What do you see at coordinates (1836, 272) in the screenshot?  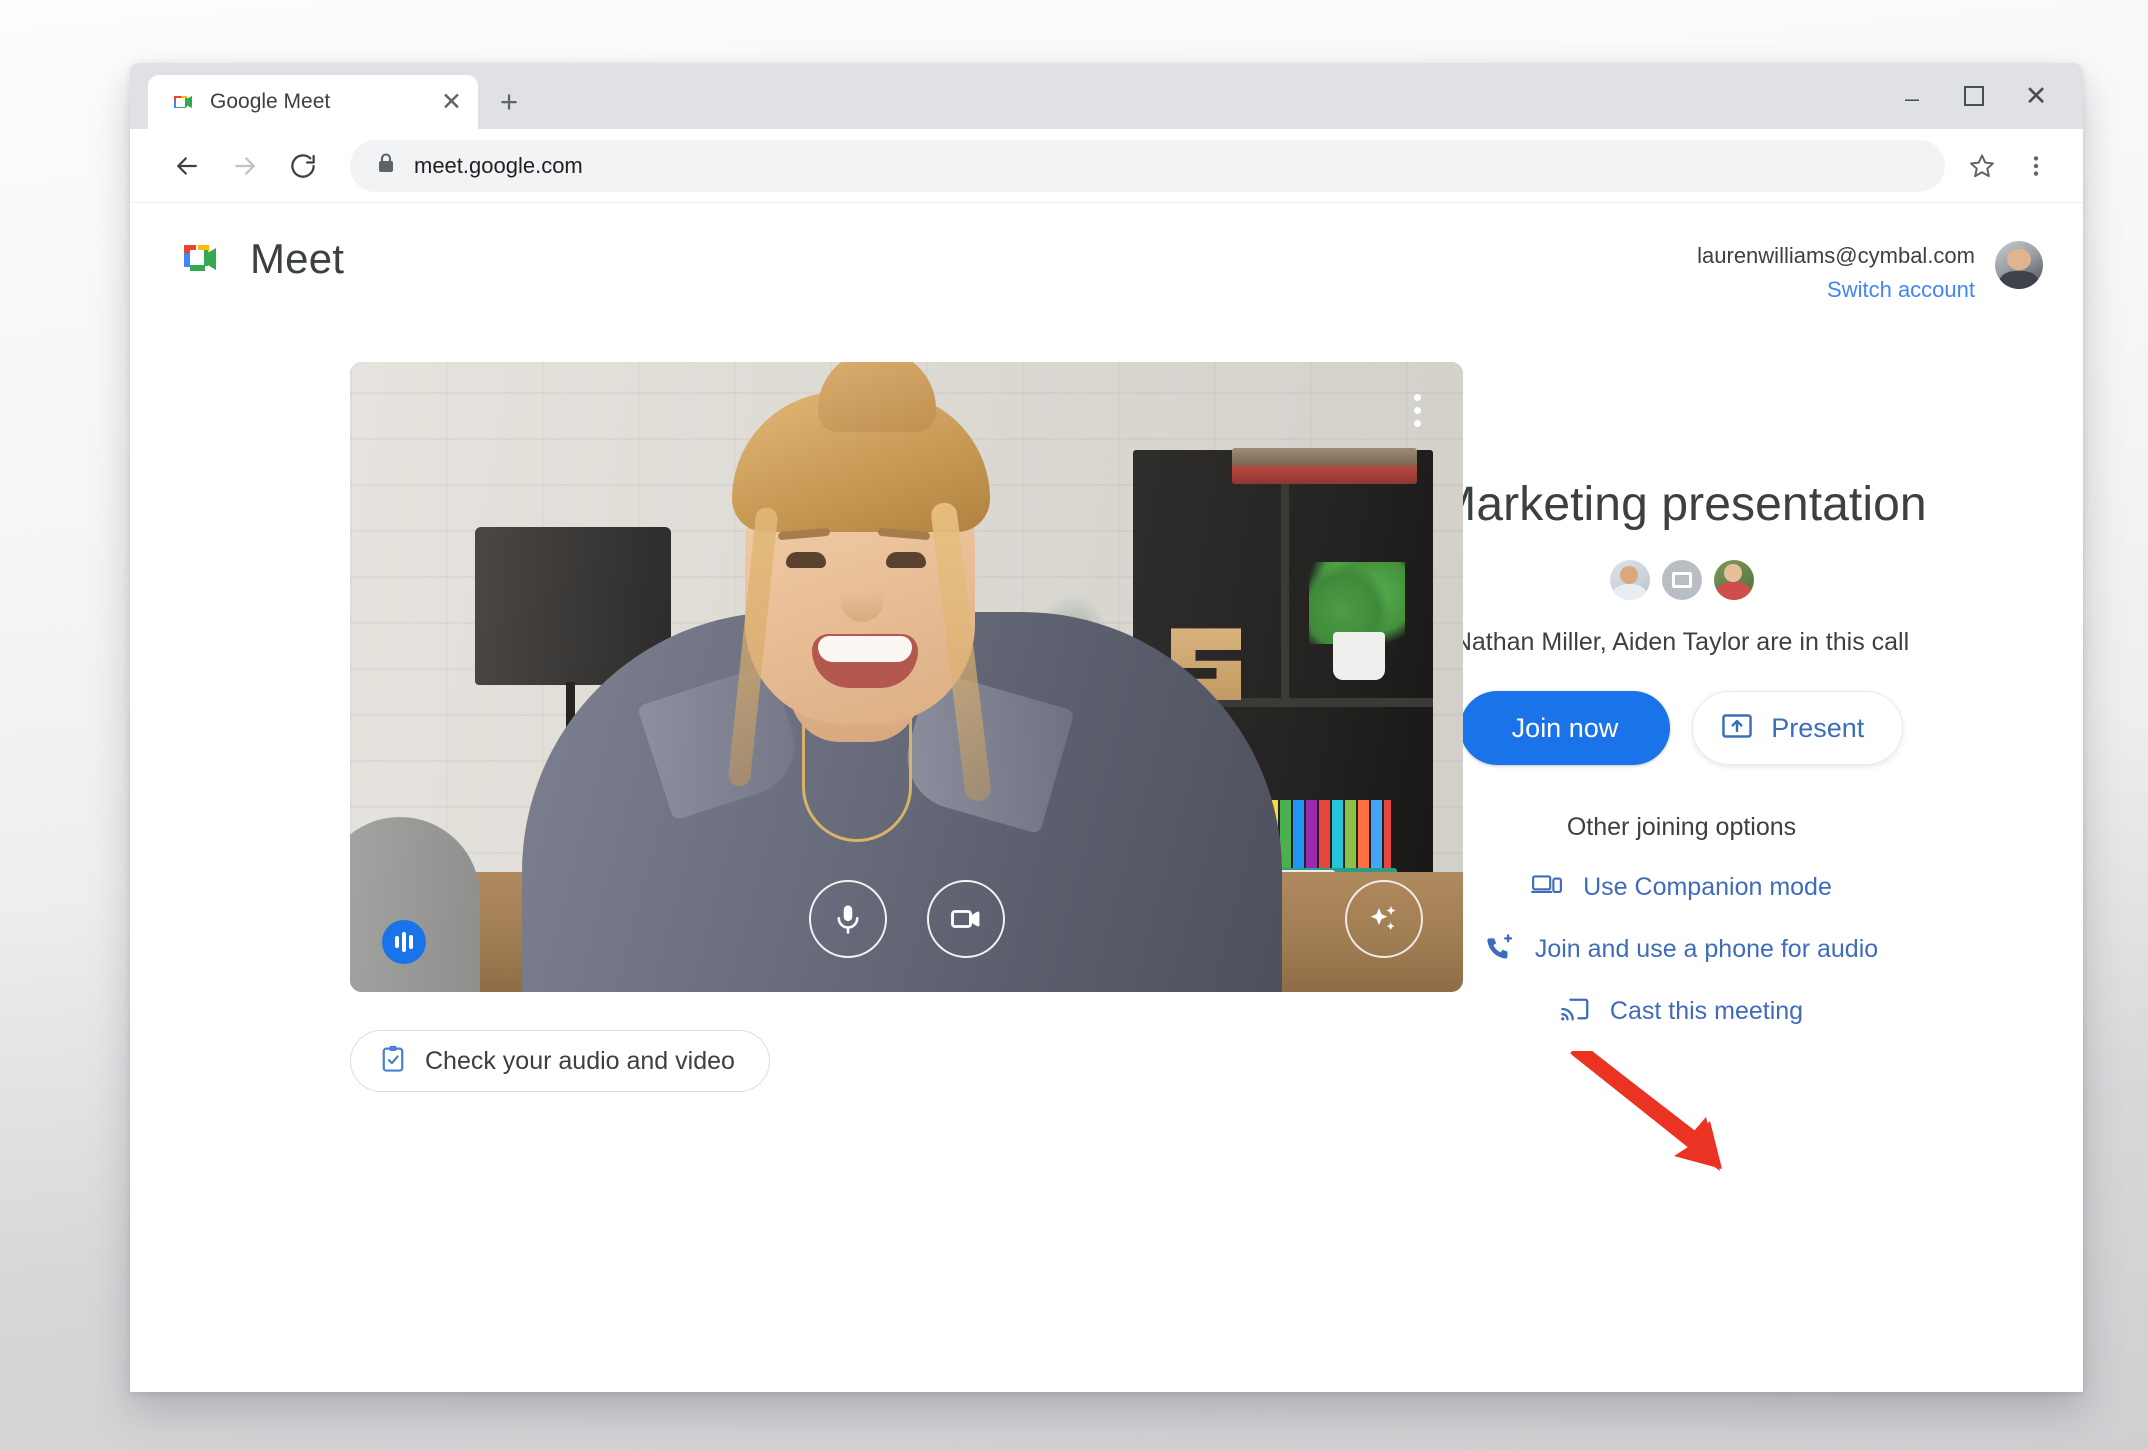 I see `account-text: laurenwilliams@cymbal.com Switch account` at bounding box center [1836, 272].